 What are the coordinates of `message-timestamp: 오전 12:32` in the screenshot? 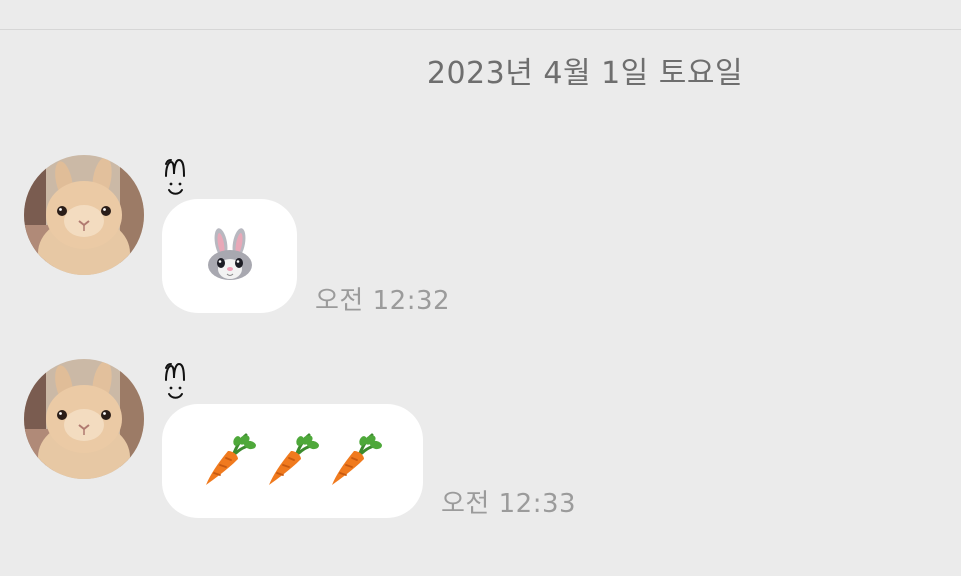 It's located at (383, 301).